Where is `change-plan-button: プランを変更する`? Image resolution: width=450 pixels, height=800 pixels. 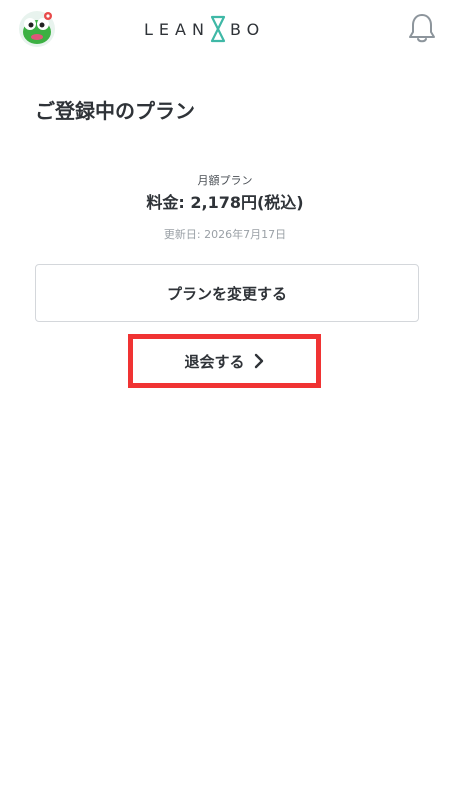
change-plan-button: プランを変更する is located at coordinates (227, 293).